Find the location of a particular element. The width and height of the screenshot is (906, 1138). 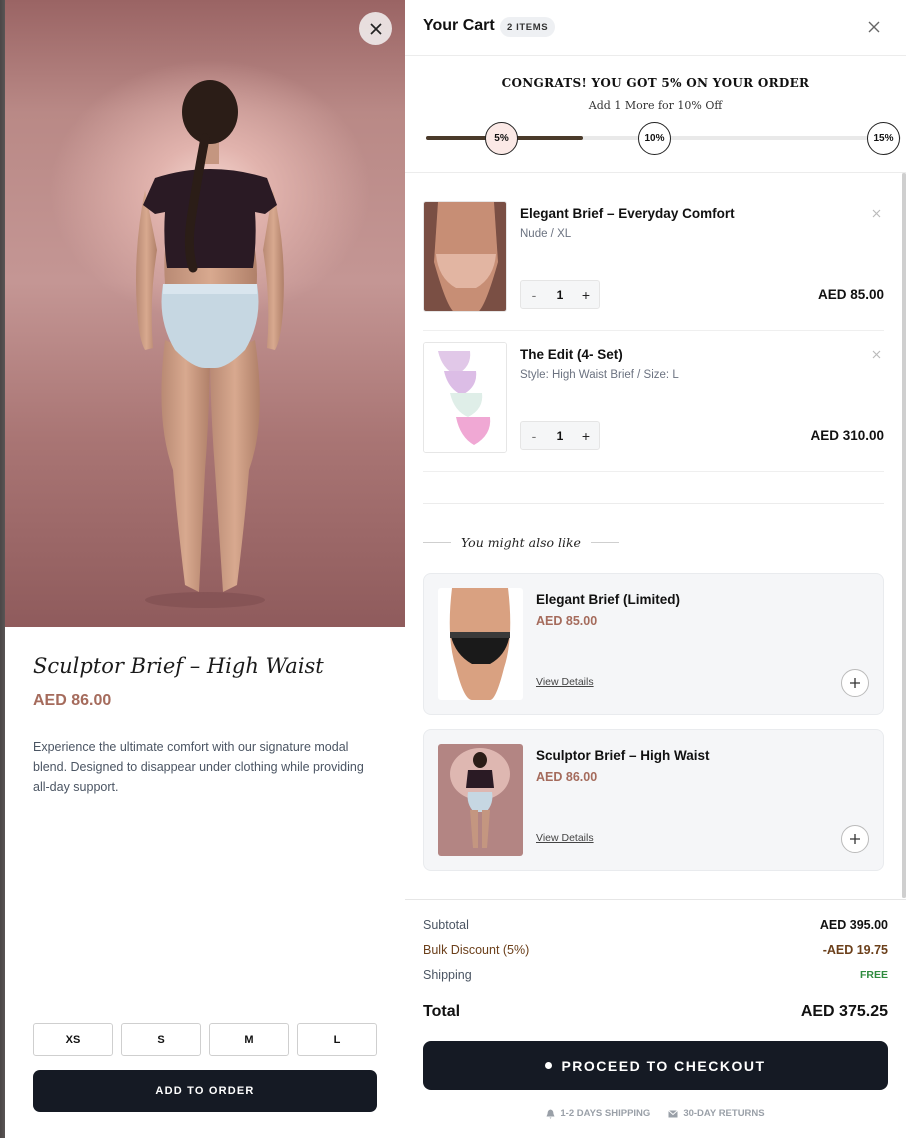

shipping-value: FREE is located at coordinates (873, 975).